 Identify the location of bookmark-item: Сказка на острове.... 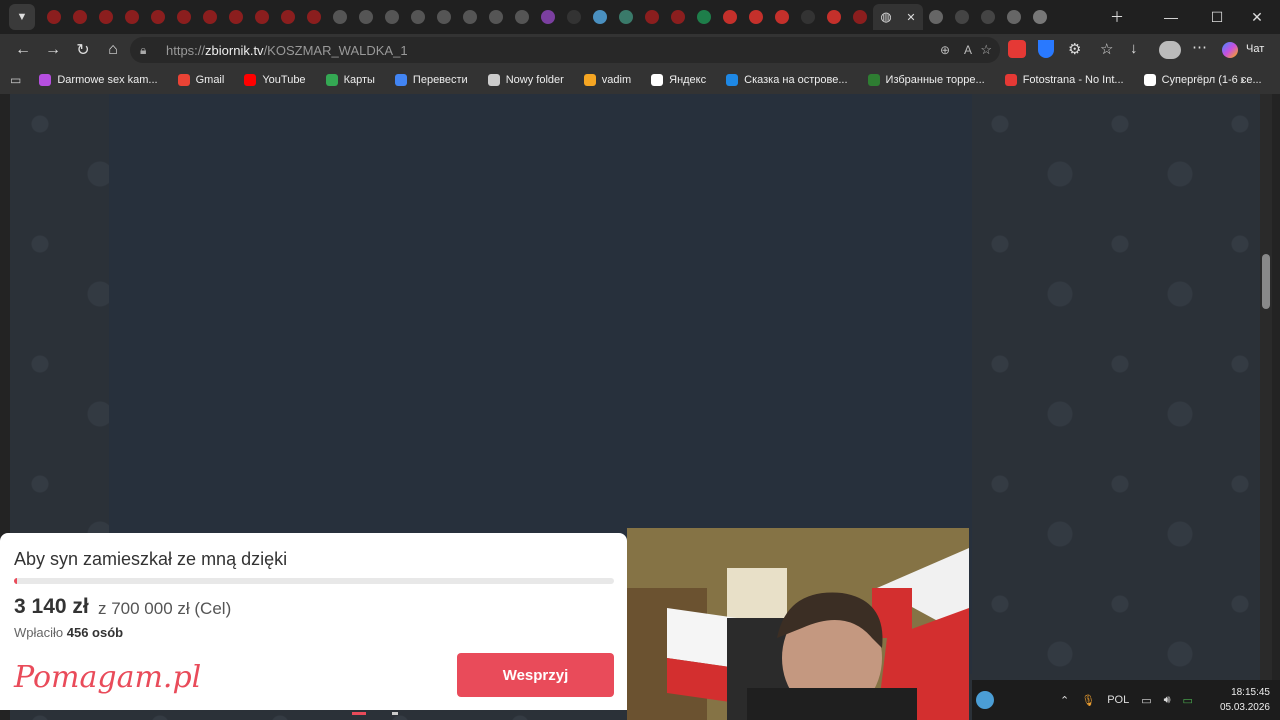
(787, 80).